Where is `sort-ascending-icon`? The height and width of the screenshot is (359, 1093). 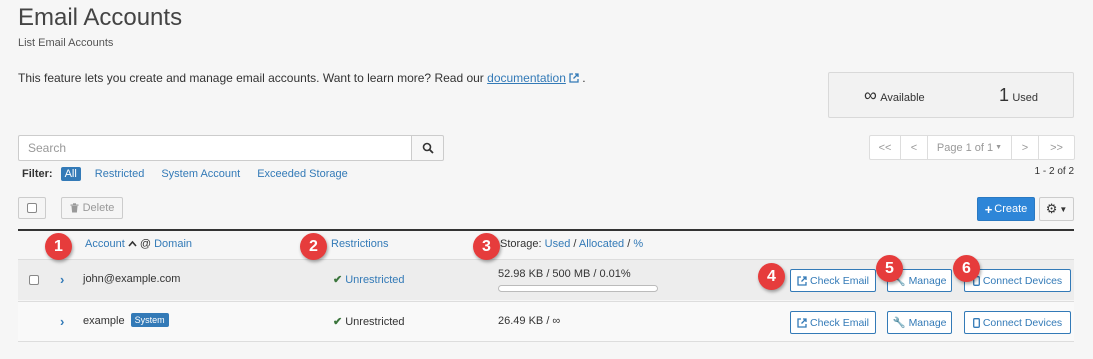
sort-ascending-icon is located at coordinates (132, 243).